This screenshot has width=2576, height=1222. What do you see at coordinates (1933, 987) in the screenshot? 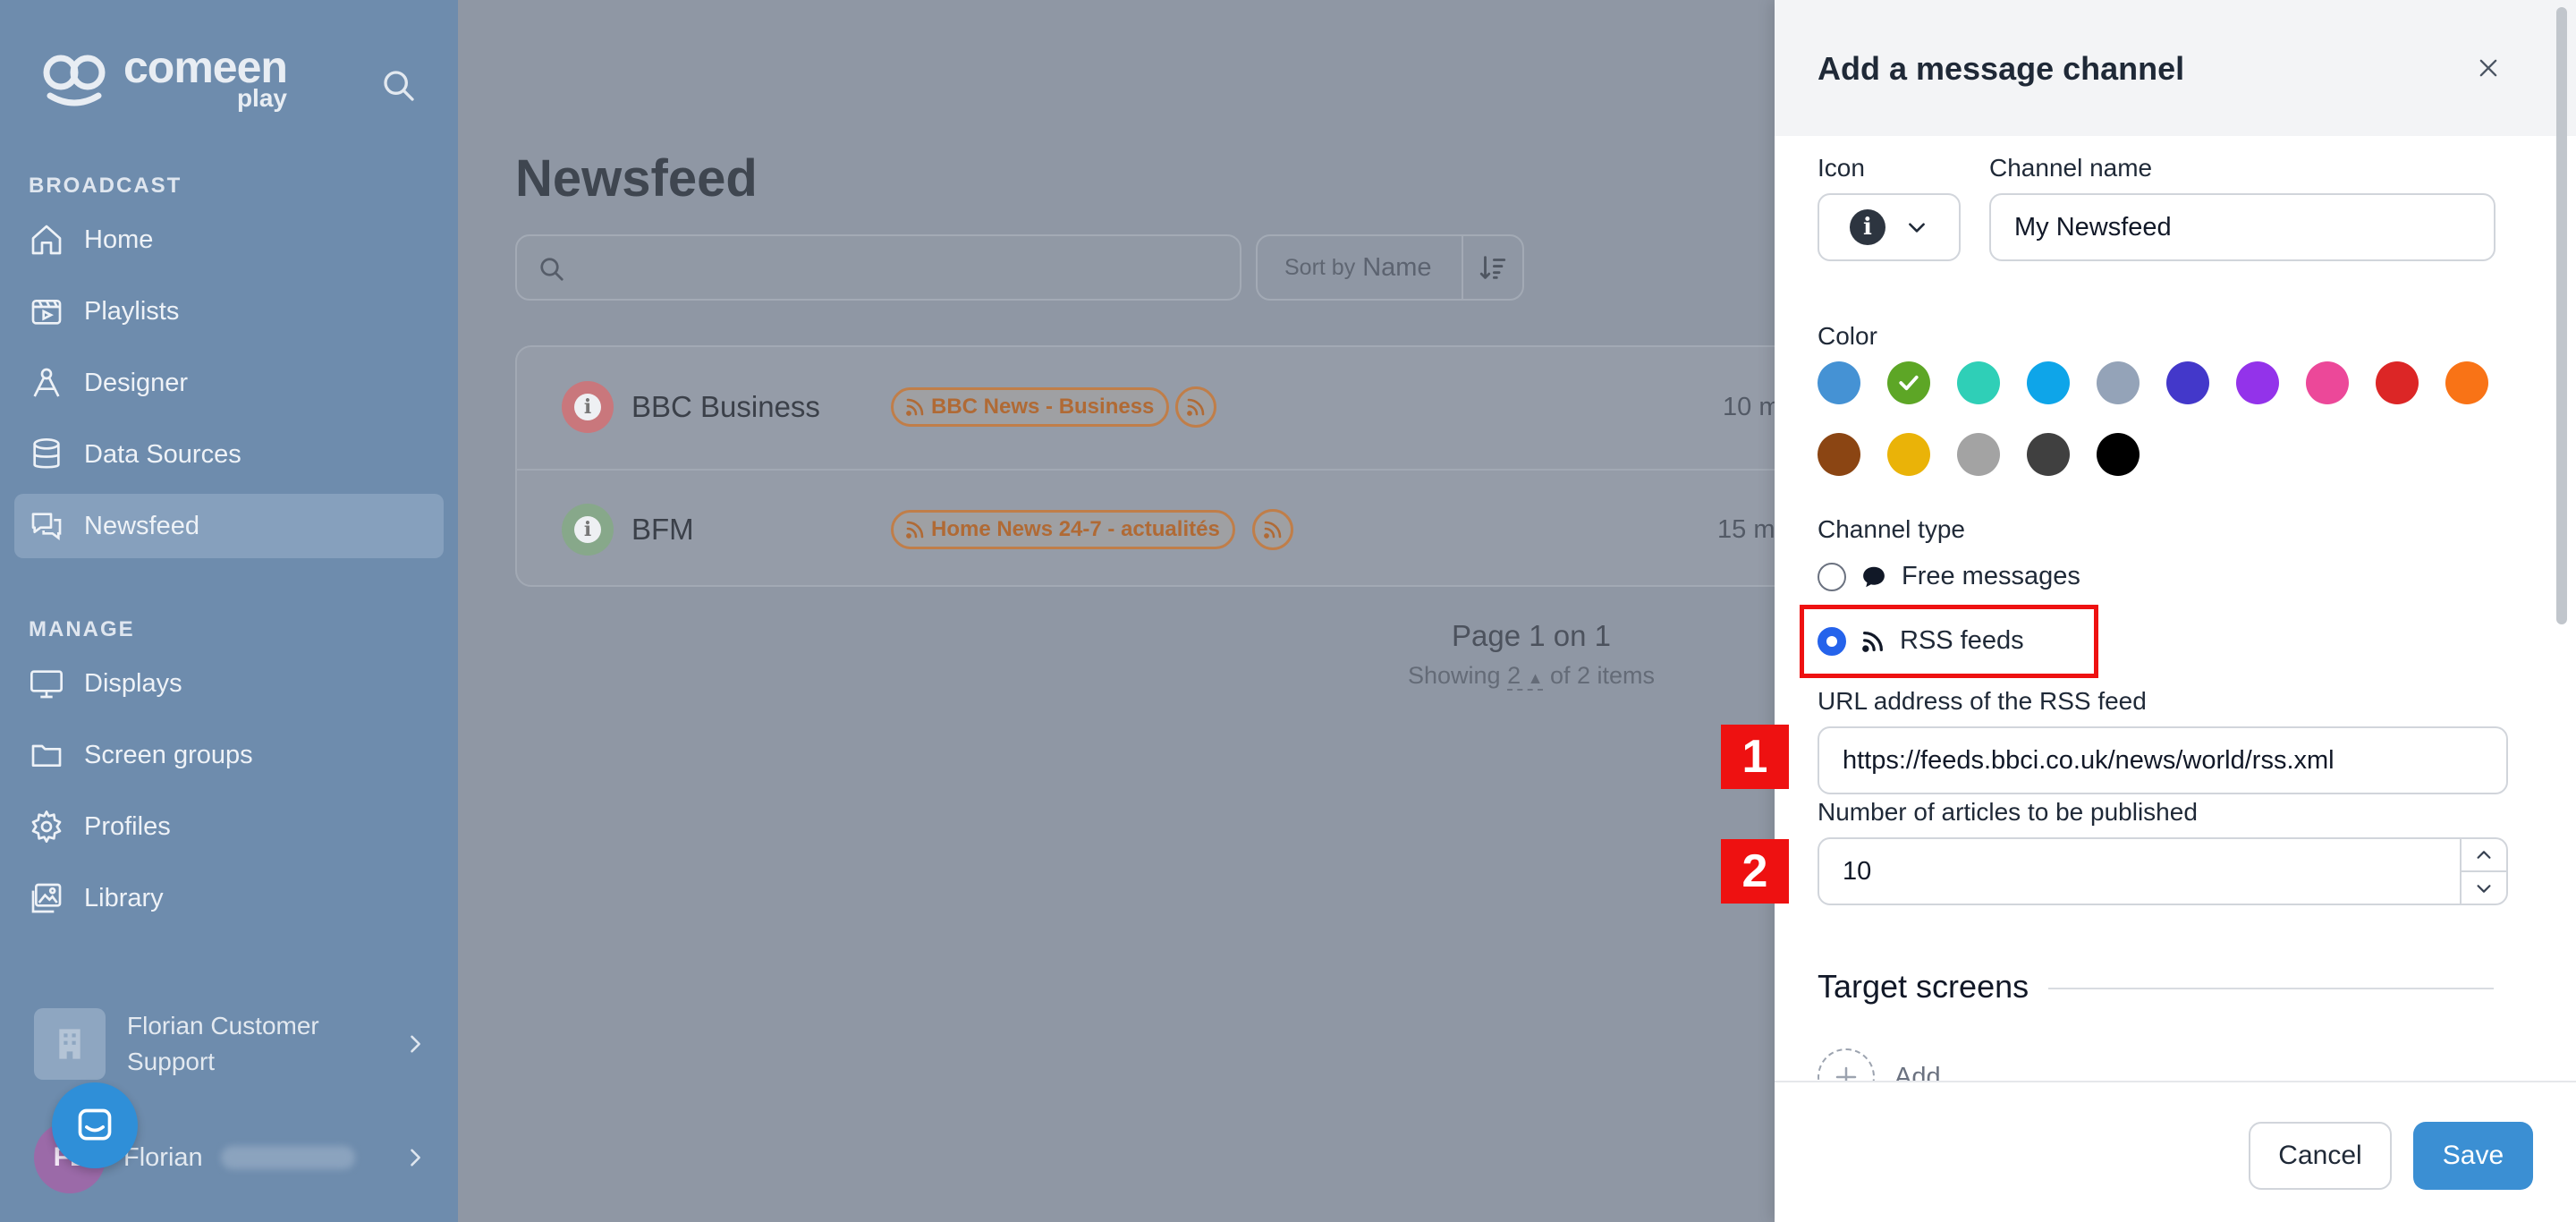
I see `target-screens-title: Target screens` at bounding box center [1933, 987].